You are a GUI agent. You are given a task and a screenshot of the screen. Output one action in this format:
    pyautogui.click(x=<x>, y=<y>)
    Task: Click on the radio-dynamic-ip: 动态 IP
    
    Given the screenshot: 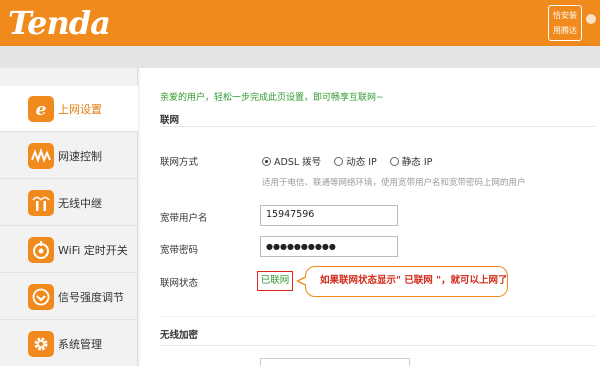 What is the action you would take?
    pyautogui.click(x=355, y=161)
    